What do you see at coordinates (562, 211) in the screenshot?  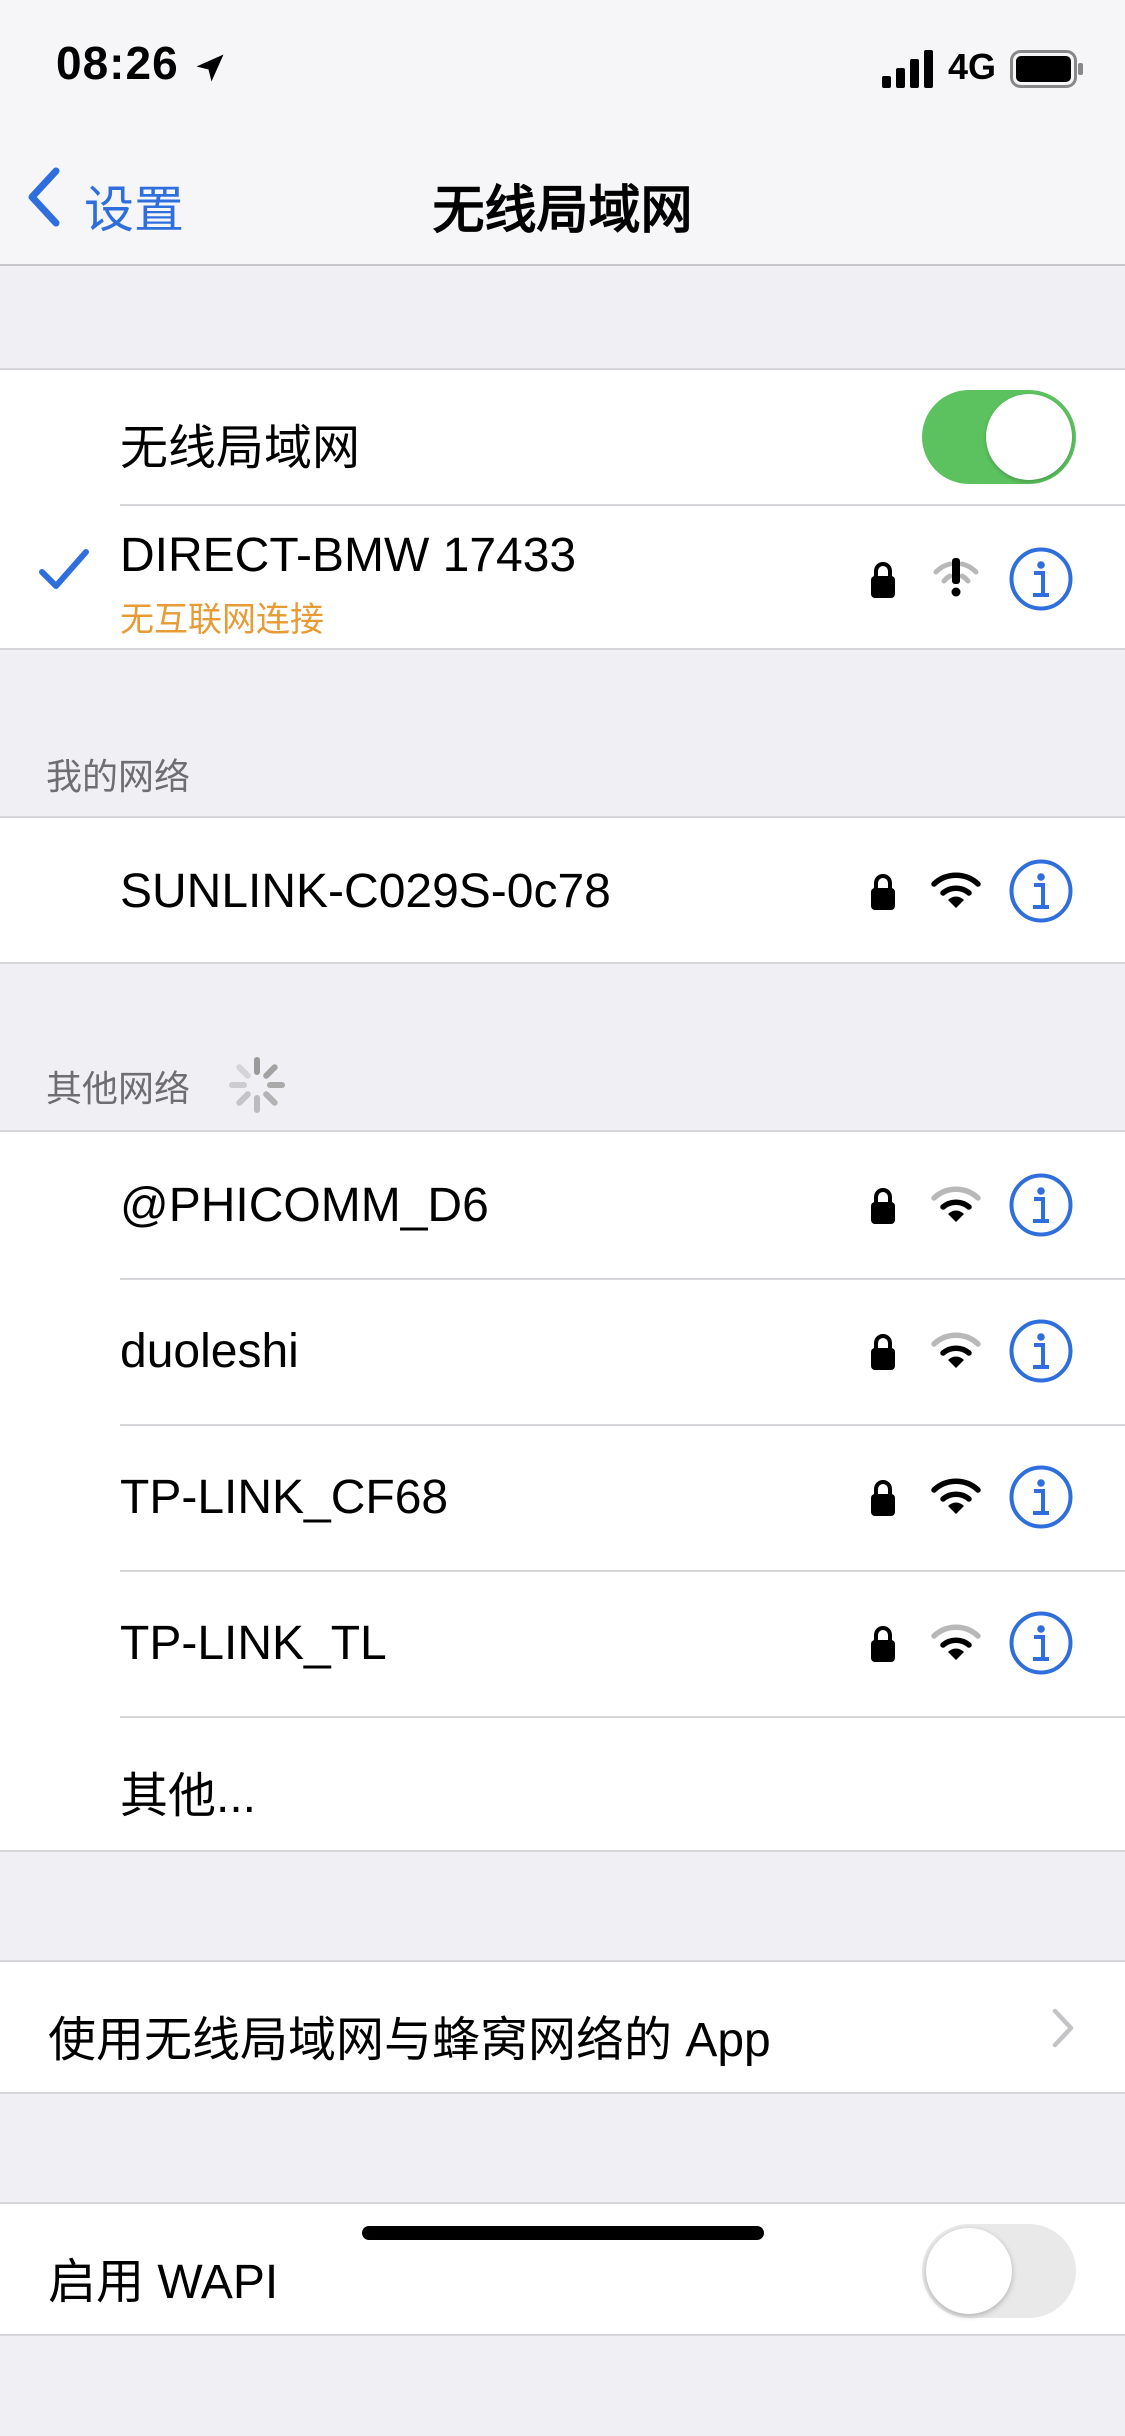 I see `page-title: 无线局域网` at bounding box center [562, 211].